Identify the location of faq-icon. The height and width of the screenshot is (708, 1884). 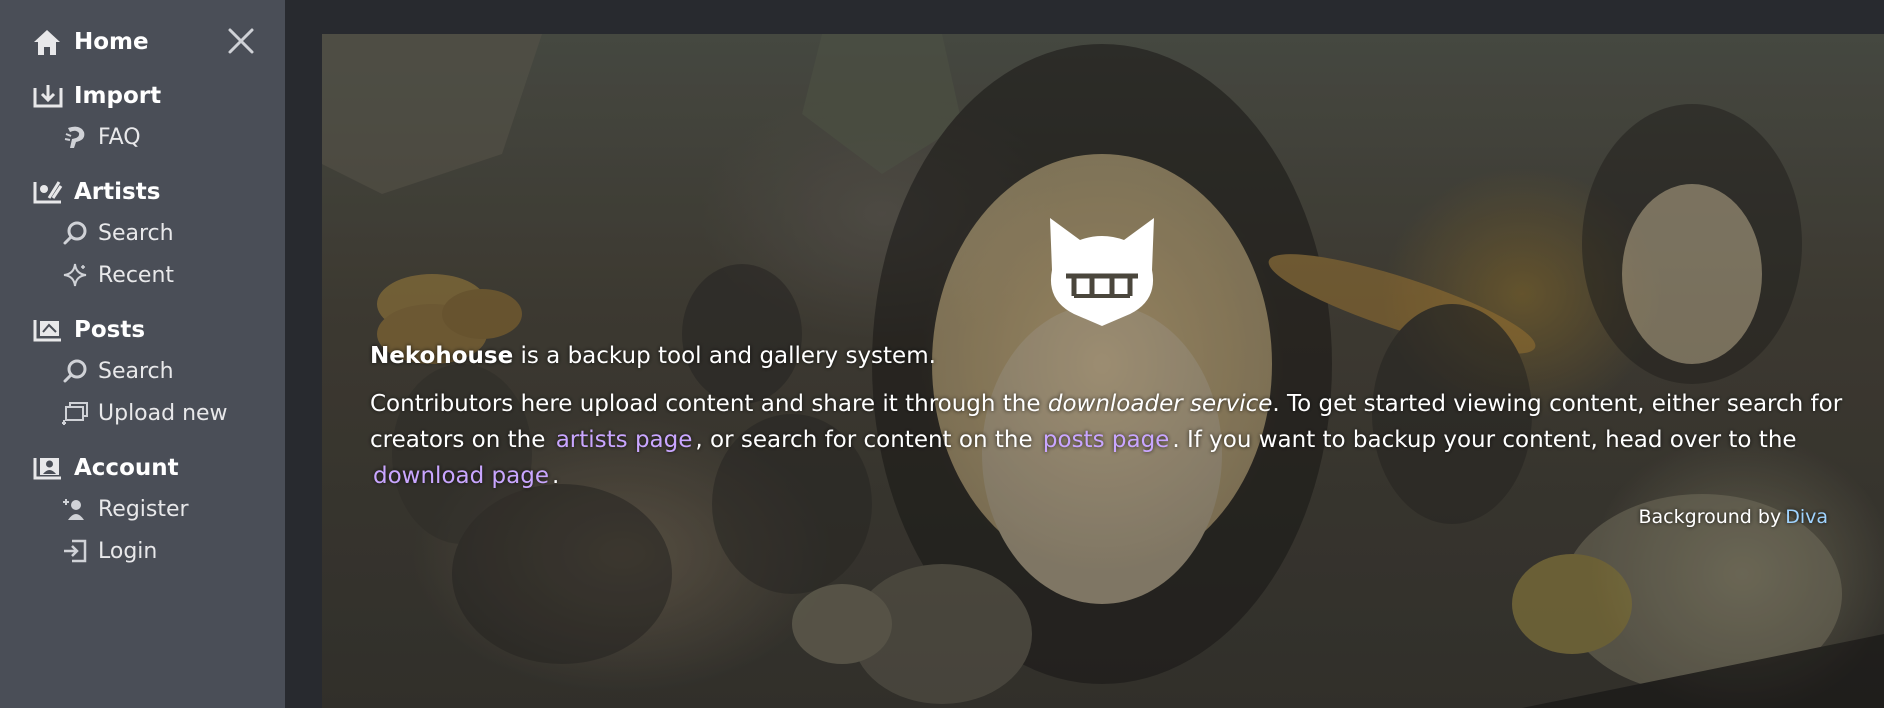
(75, 137).